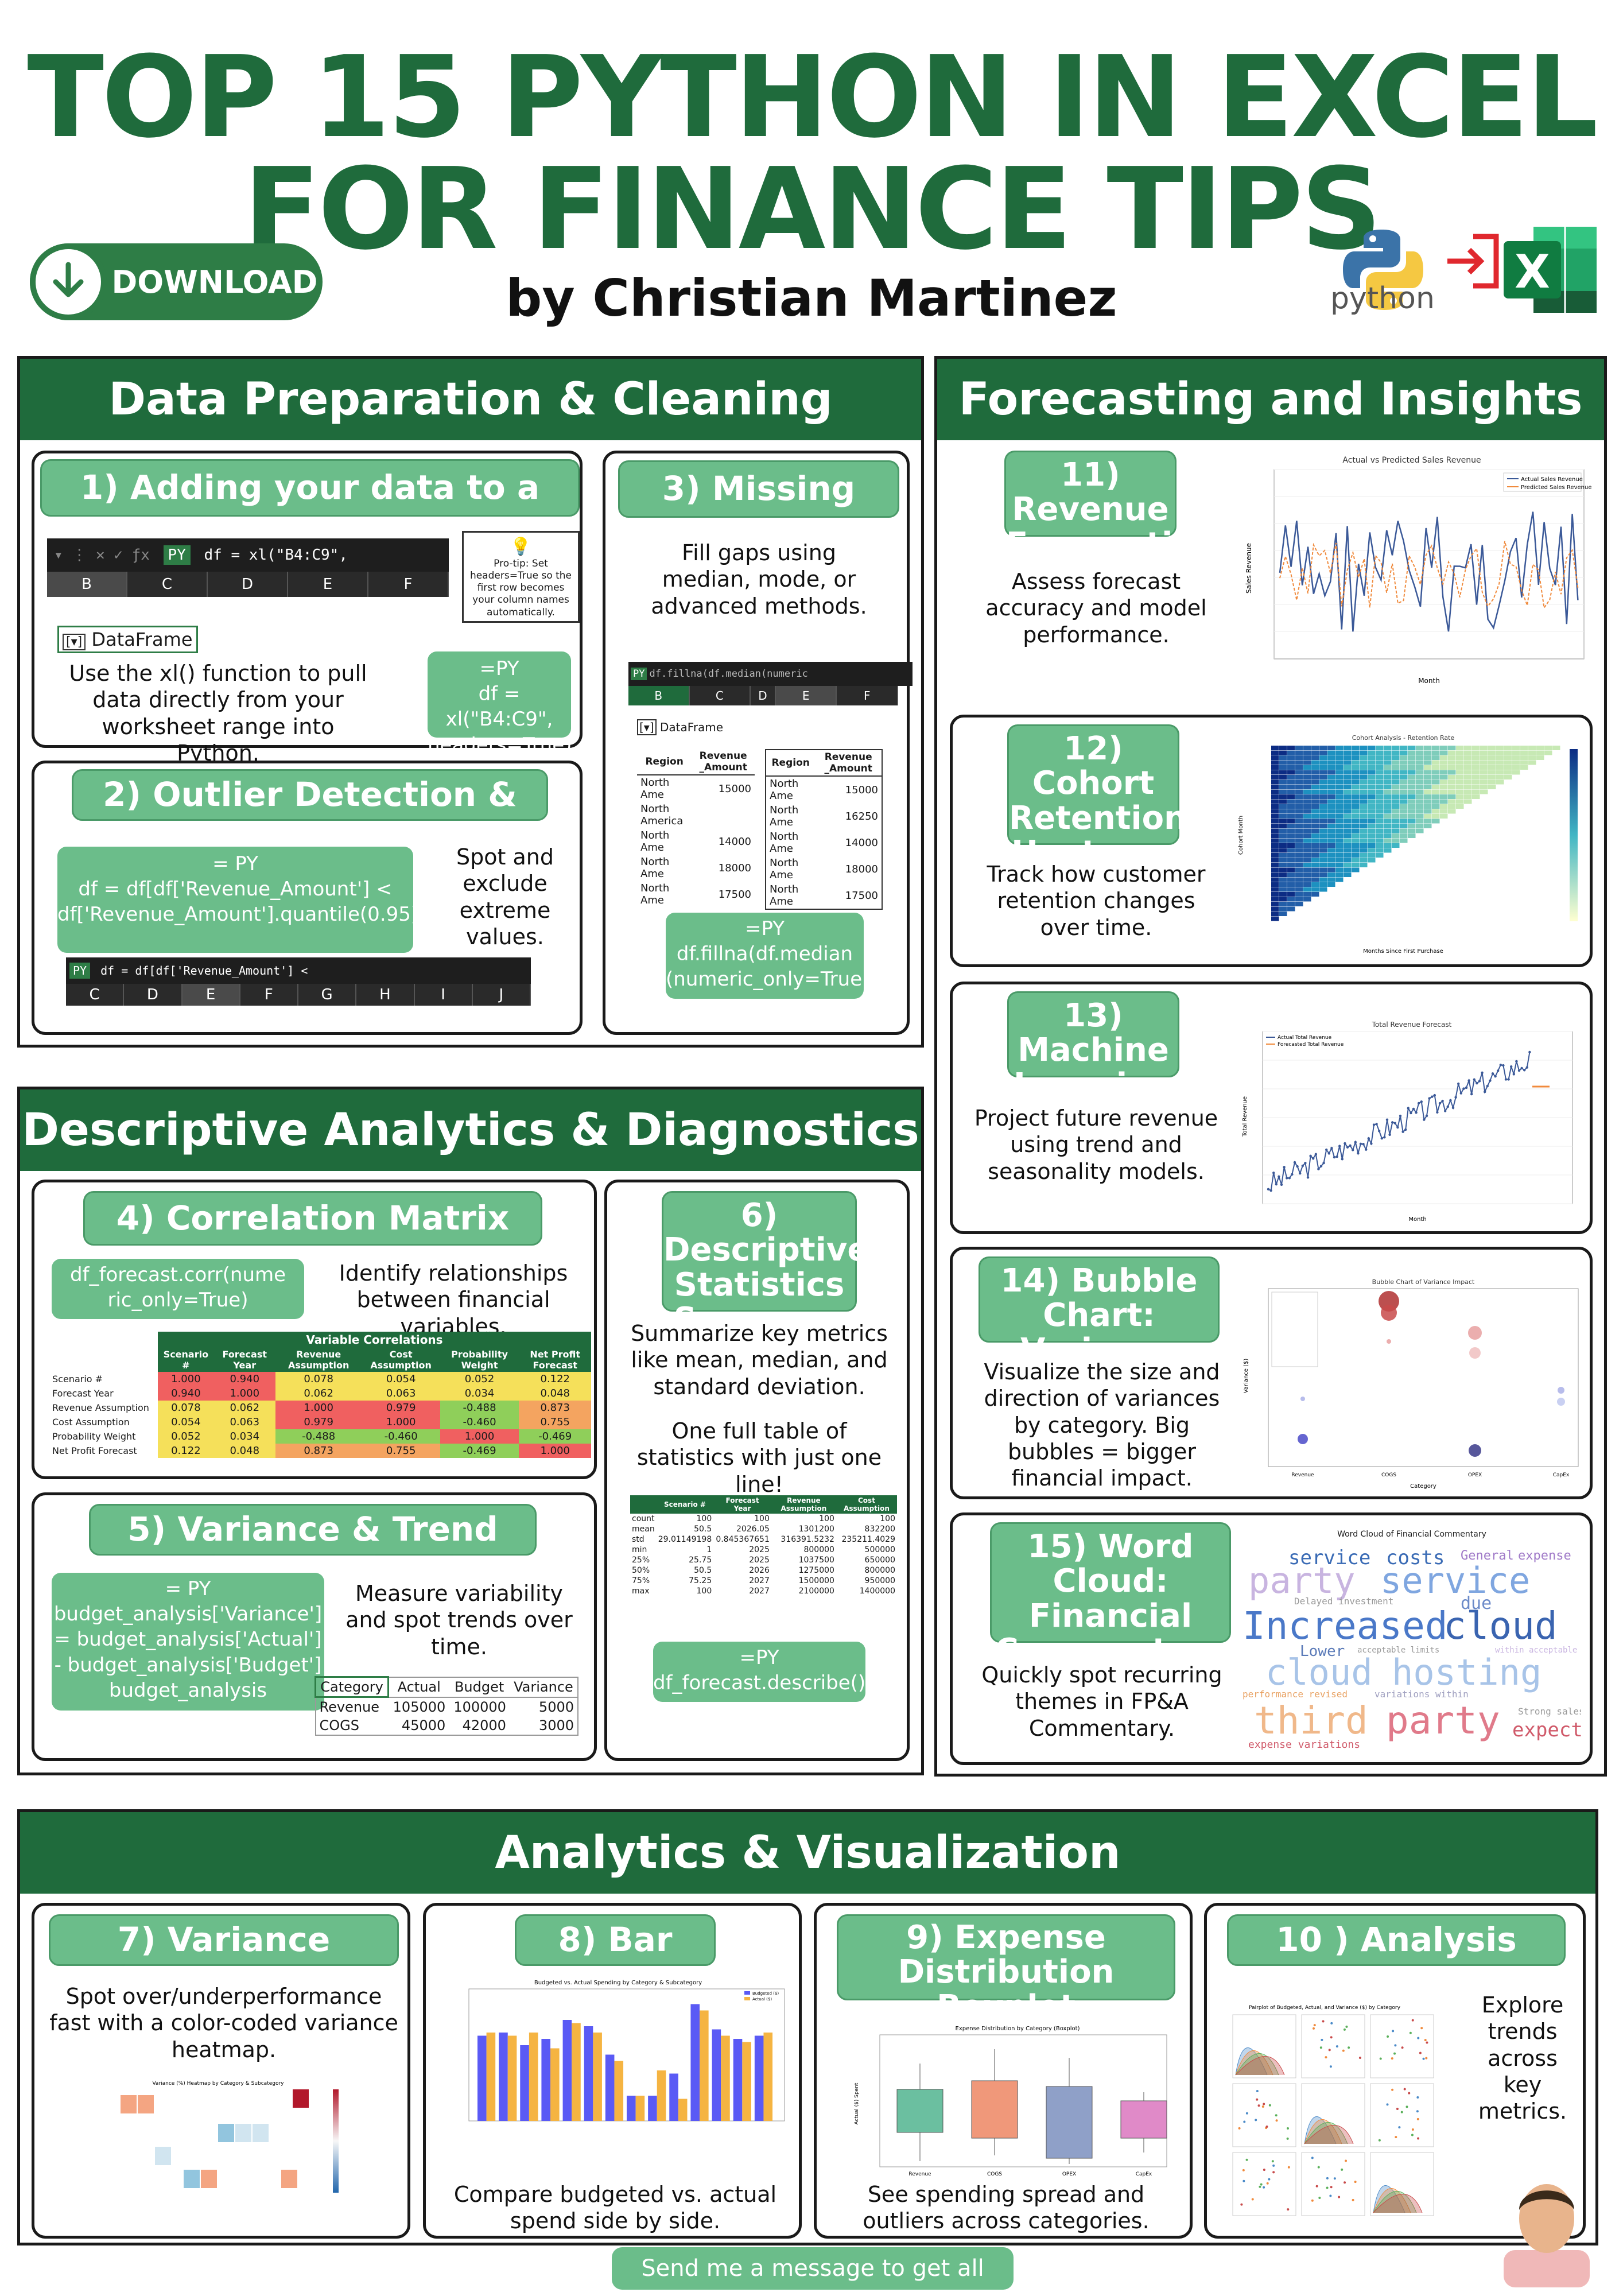 The height and width of the screenshot is (2296, 1623). I want to click on pairplot-panel, so click(1402, 2115).